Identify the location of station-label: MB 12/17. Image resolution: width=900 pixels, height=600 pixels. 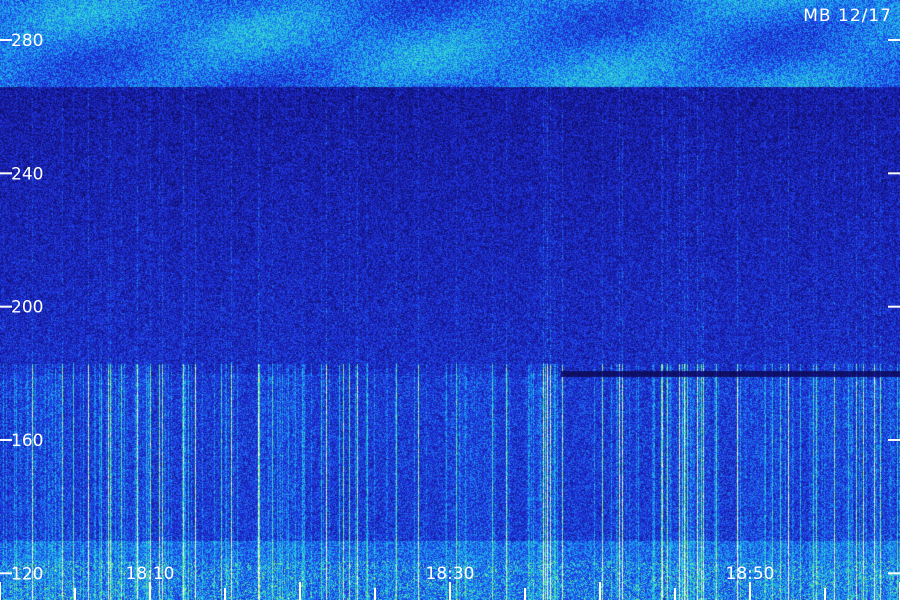
(847, 16).